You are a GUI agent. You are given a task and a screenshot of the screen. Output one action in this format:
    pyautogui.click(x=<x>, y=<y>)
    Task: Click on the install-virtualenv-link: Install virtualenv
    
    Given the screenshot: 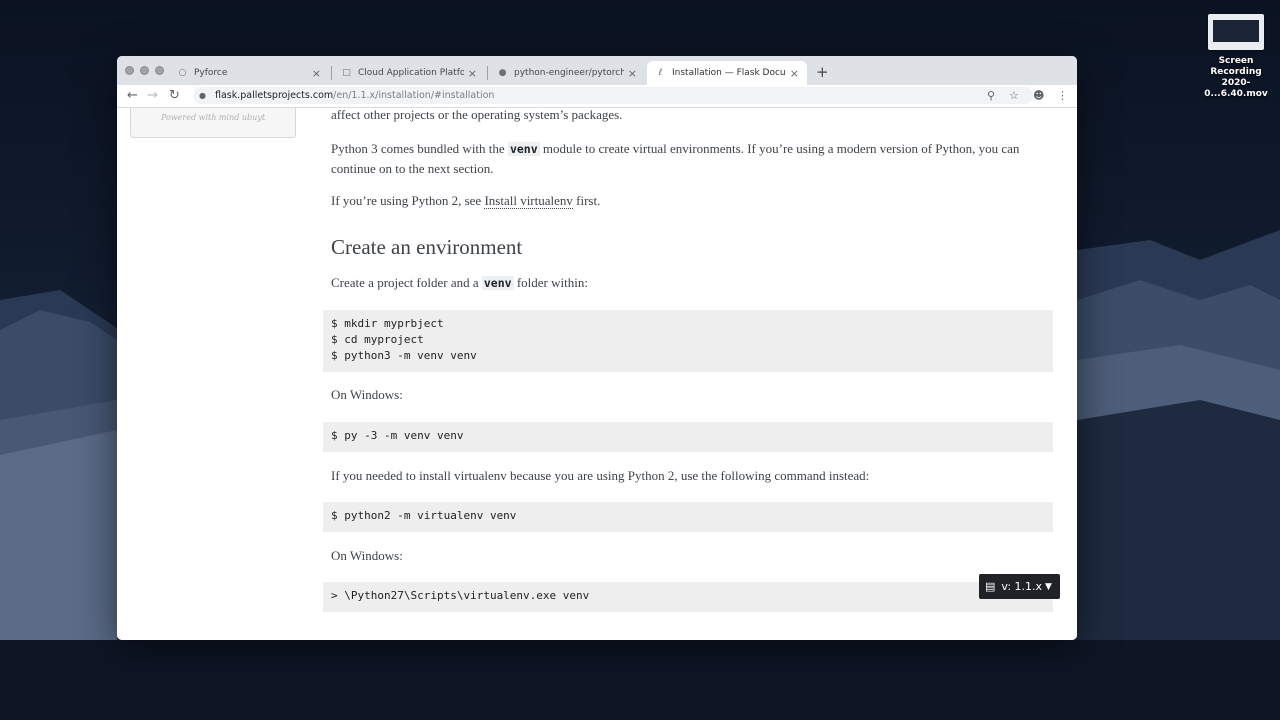 What is the action you would take?
    pyautogui.click(x=528, y=201)
    